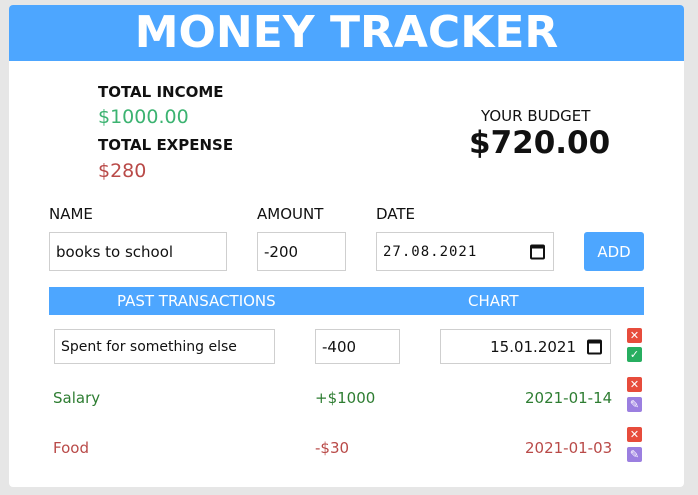  I want to click on total-expense-value: $280, so click(122, 171).